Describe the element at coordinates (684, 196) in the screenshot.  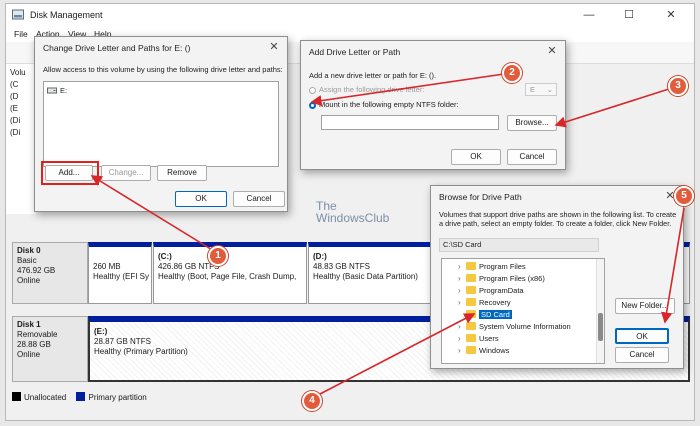
I see `callout-5: 5` at that location.